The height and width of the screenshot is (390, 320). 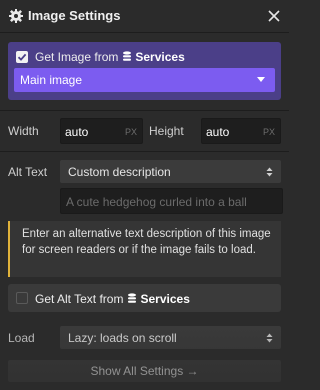 I want to click on check-icon, so click(x=22, y=57).